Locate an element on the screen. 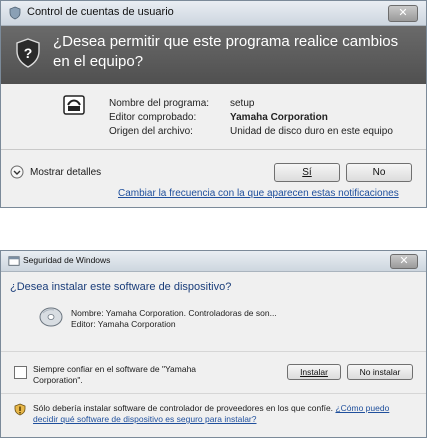  security-titlebar: Seguridad de Windows ✕ is located at coordinates (213, 261).